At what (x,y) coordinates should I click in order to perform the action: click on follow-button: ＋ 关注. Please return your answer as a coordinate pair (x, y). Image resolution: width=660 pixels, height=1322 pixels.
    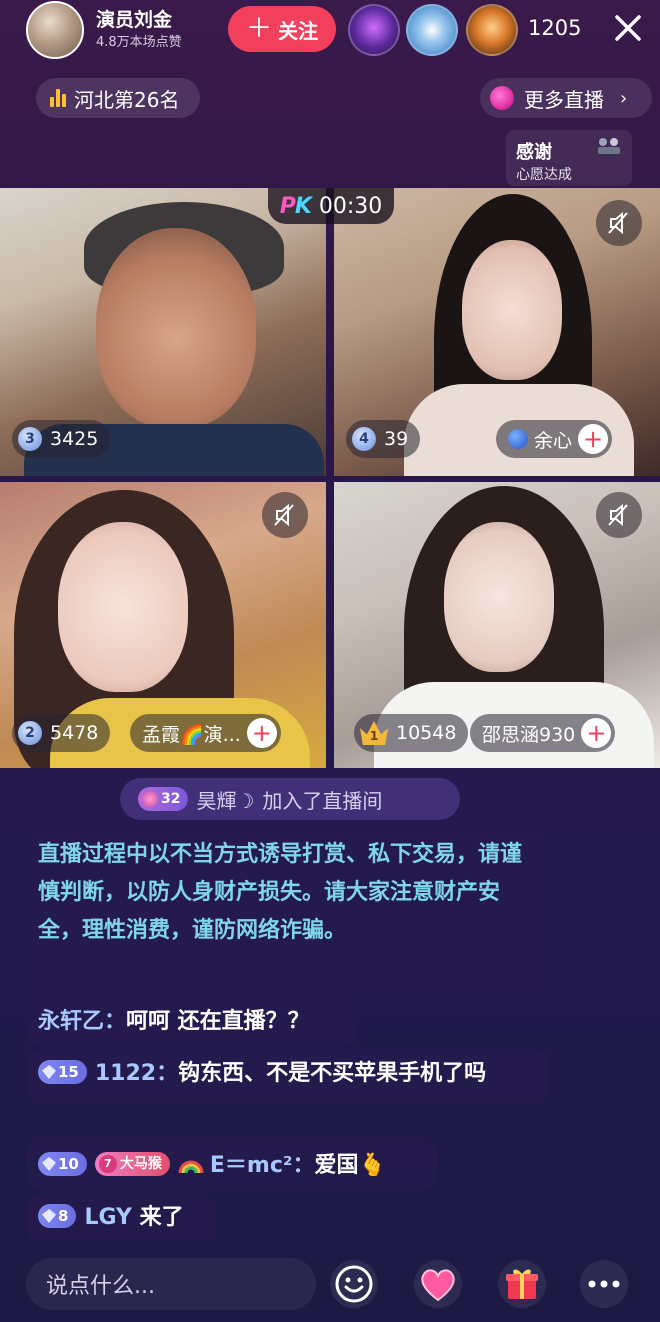
    Looking at the image, I should click on (282, 29).